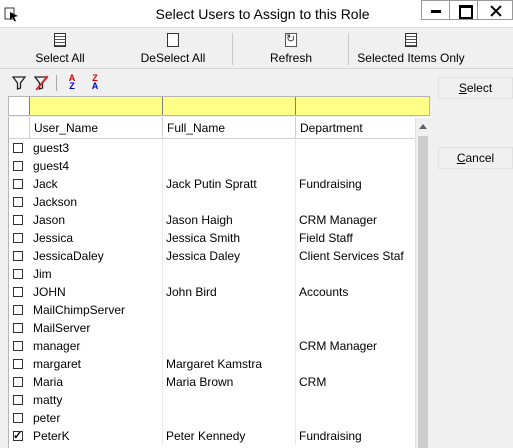 The height and width of the screenshot is (448, 513). Describe the element at coordinates (411, 49) in the screenshot. I see `selected-items-only-button: Selected Items Only` at that location.